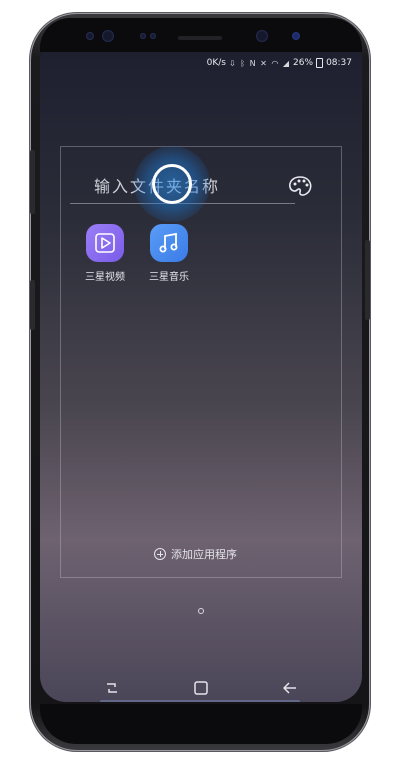 The width and height of the screenshot is (400, 758). Describe the element at coordinates (275, 63) in the screenshot. I see `wifi-icon: ◠` at that location.